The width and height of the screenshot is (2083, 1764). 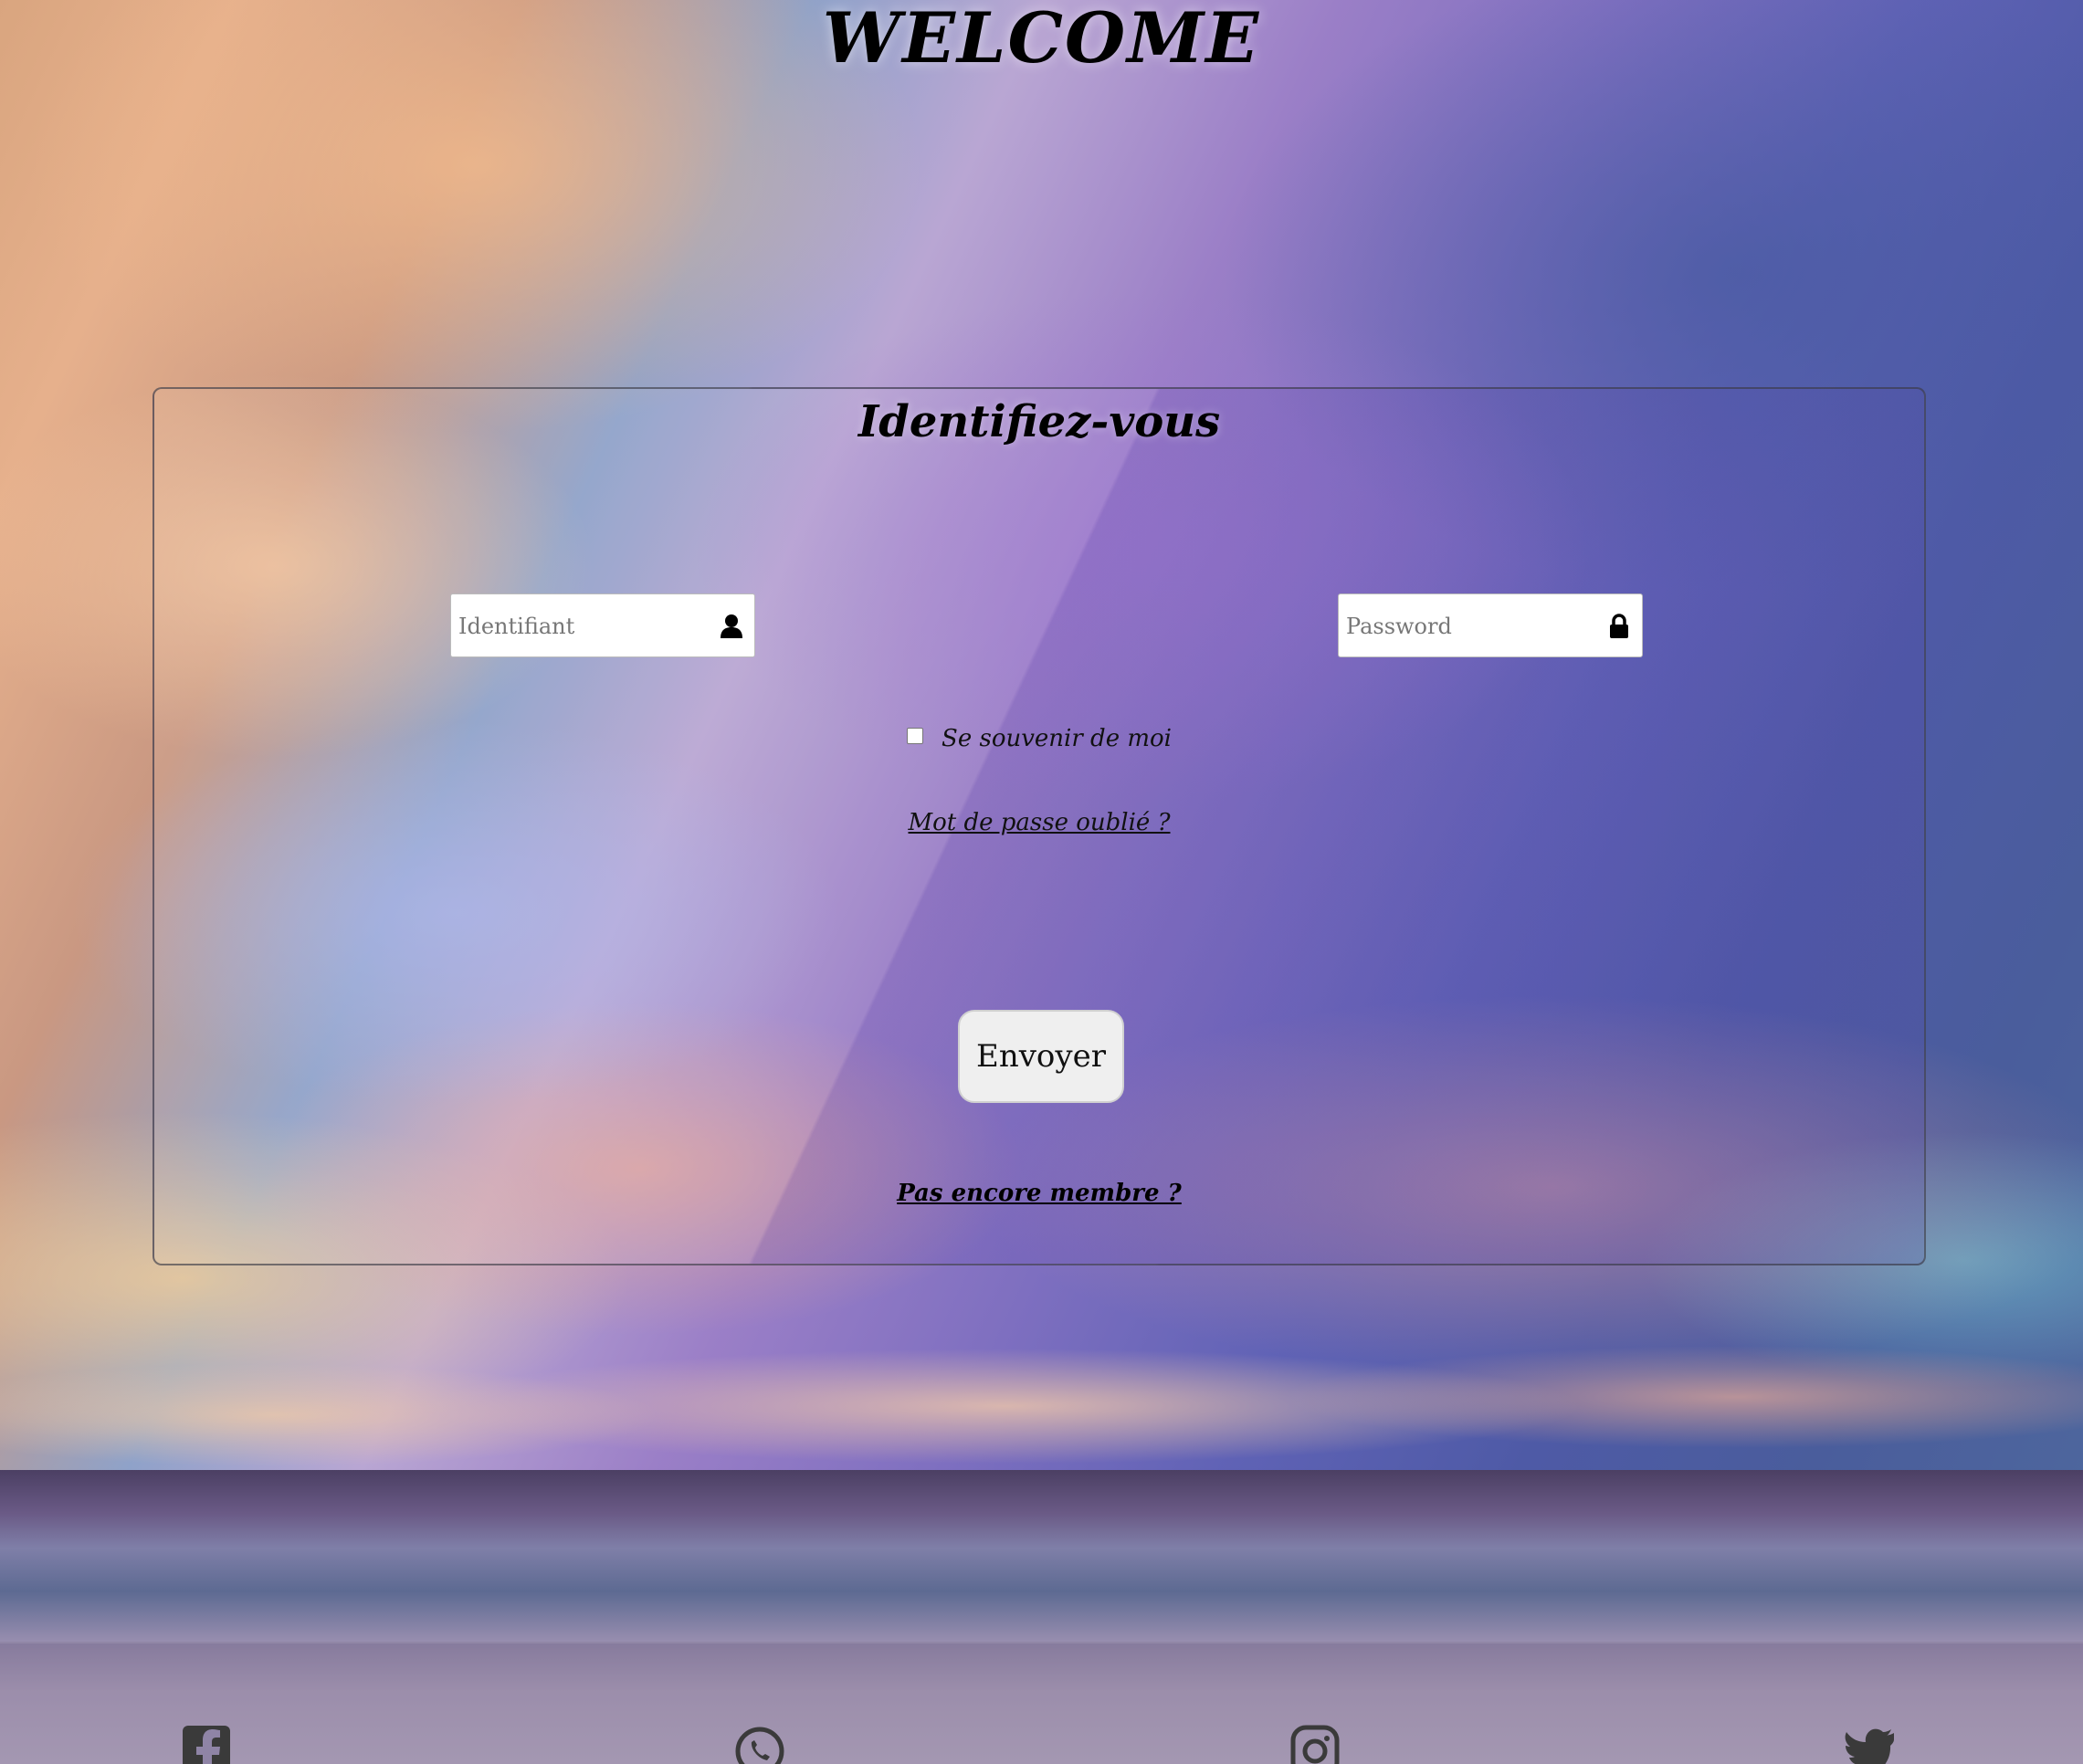 I want to click on password-input, so click(x=1469, y=626).